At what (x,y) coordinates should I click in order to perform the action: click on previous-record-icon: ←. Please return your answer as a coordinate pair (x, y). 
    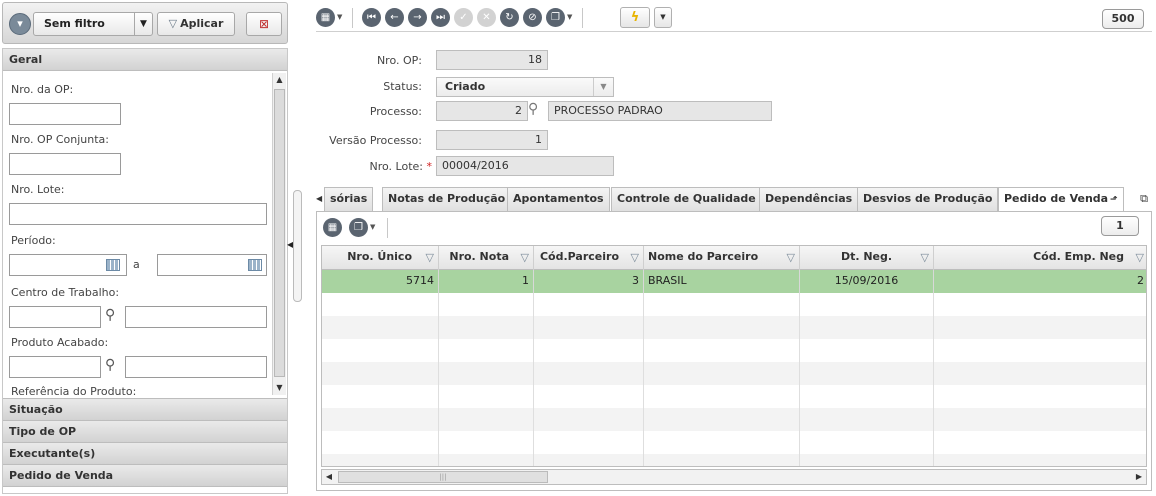
    Looking at the image, I should click on (394, 17).